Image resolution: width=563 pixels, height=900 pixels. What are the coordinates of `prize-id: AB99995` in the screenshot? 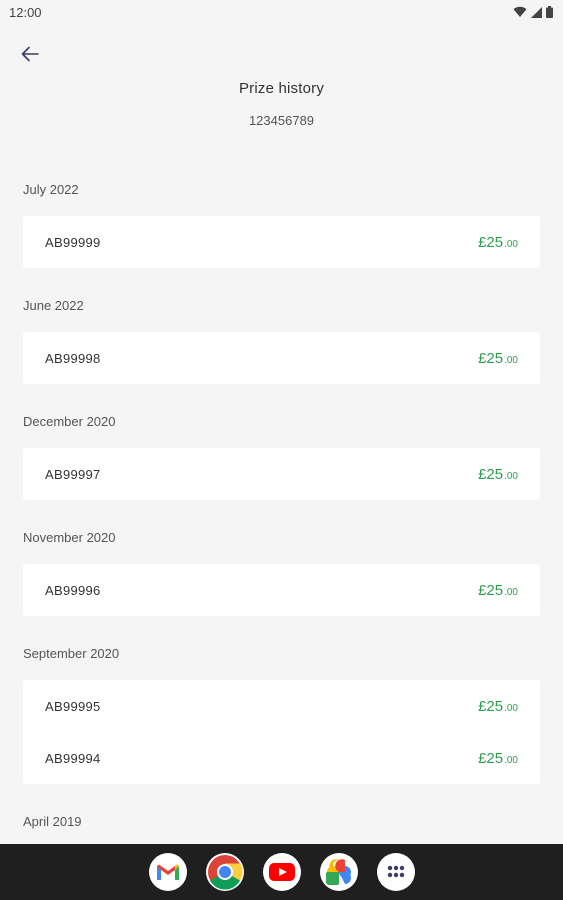 It's located at (73, 706).